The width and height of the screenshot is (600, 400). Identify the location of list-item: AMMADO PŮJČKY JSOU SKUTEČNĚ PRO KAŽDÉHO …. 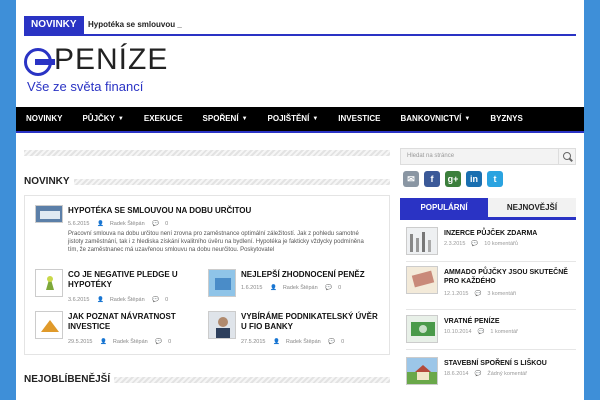
(491, 282).